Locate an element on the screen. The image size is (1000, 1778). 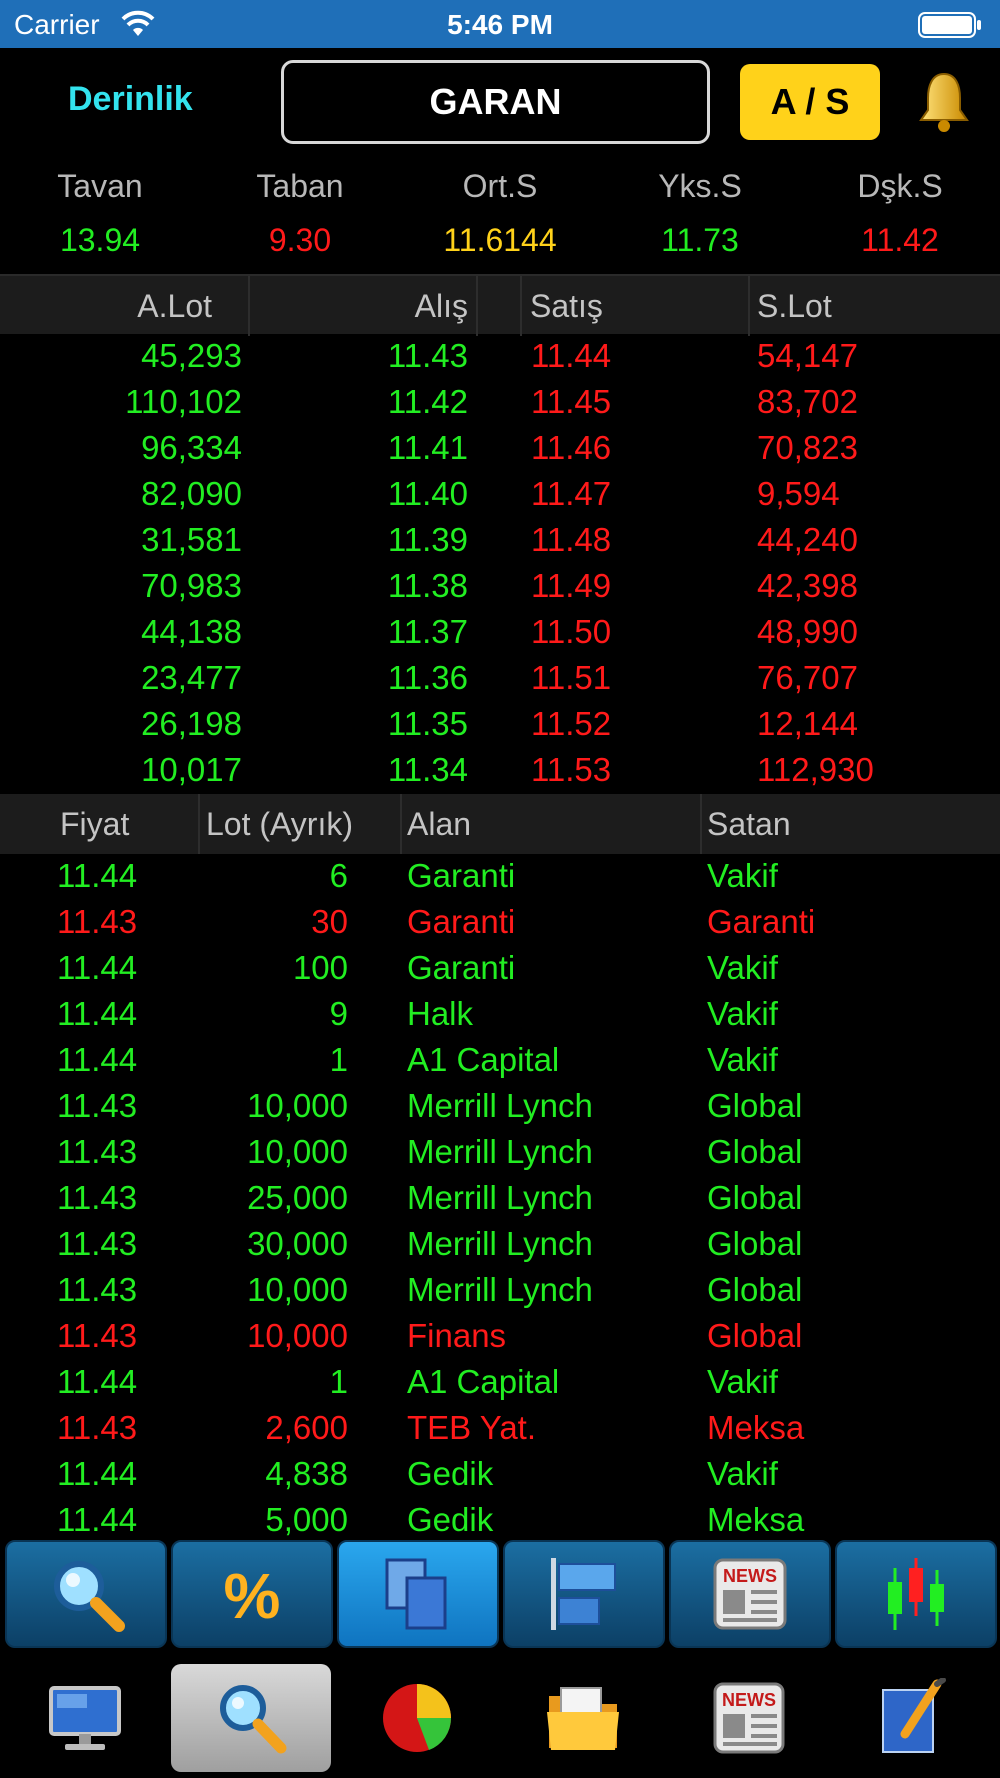
summary-ceiling: Tavan 13.94 is located at coordinates (100, 213).